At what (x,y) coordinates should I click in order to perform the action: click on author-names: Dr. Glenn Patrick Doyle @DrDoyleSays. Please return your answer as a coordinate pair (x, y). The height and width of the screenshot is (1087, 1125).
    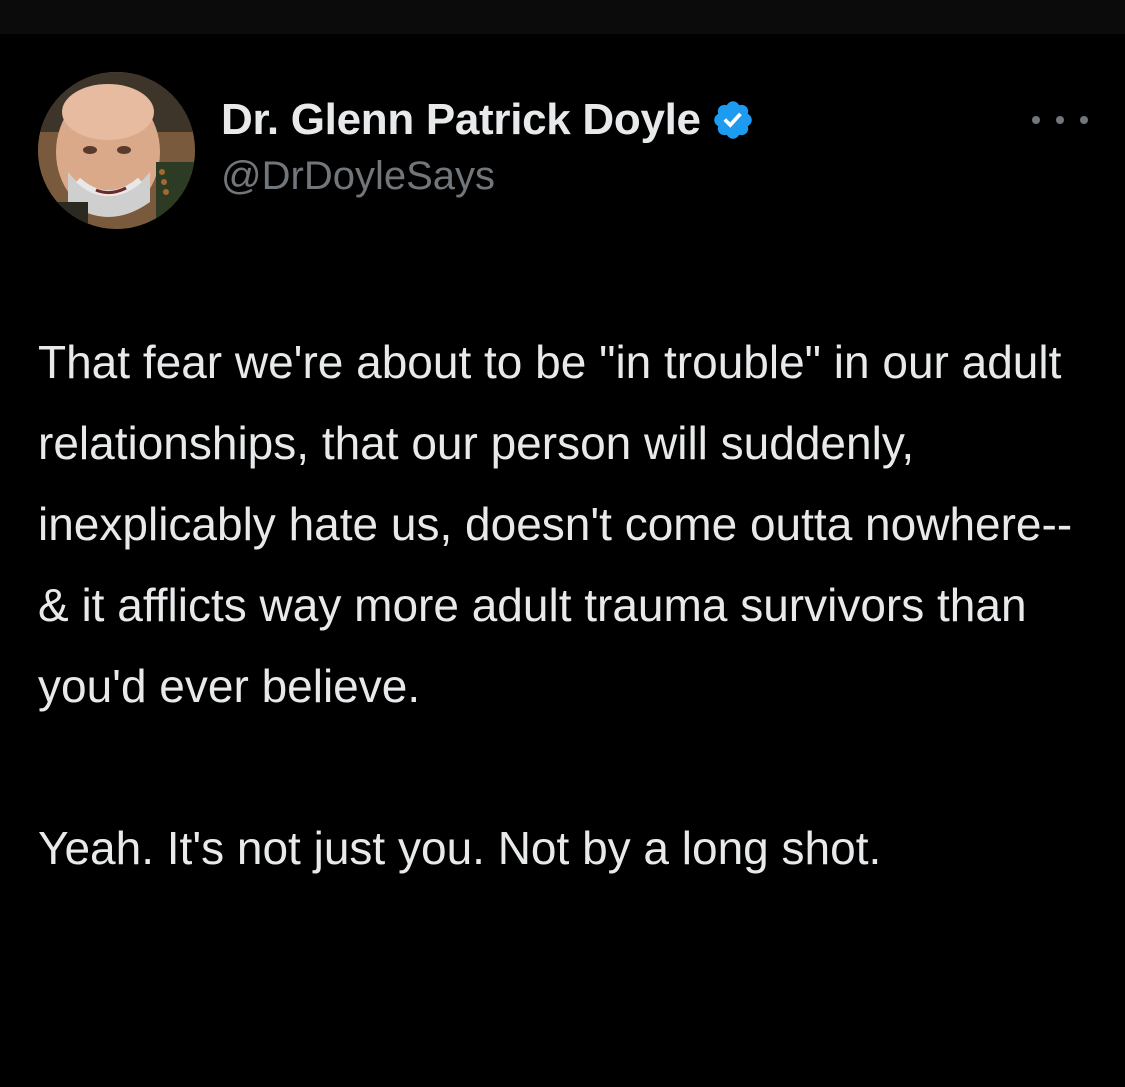
    Looking at the image, I should click on (488, 145).